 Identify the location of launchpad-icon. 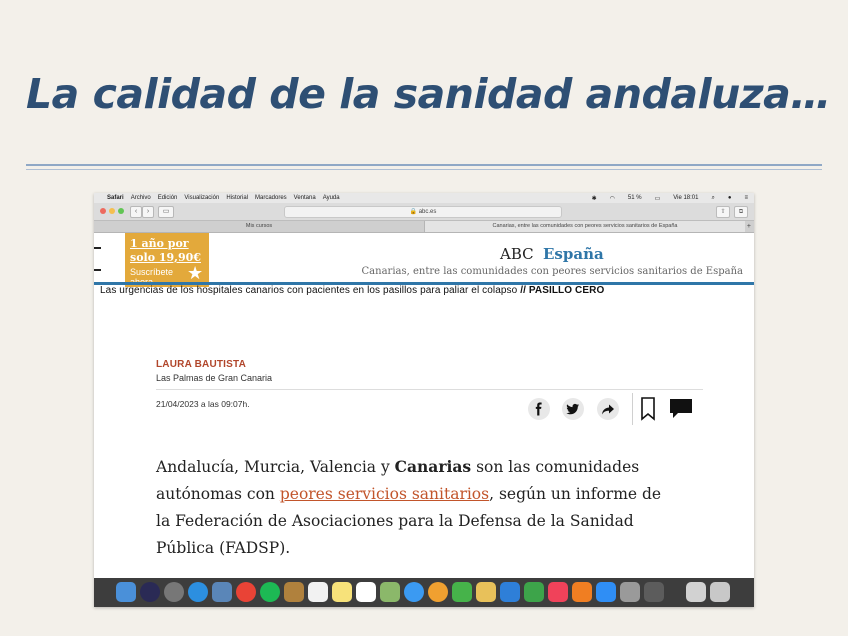
(174, 592).